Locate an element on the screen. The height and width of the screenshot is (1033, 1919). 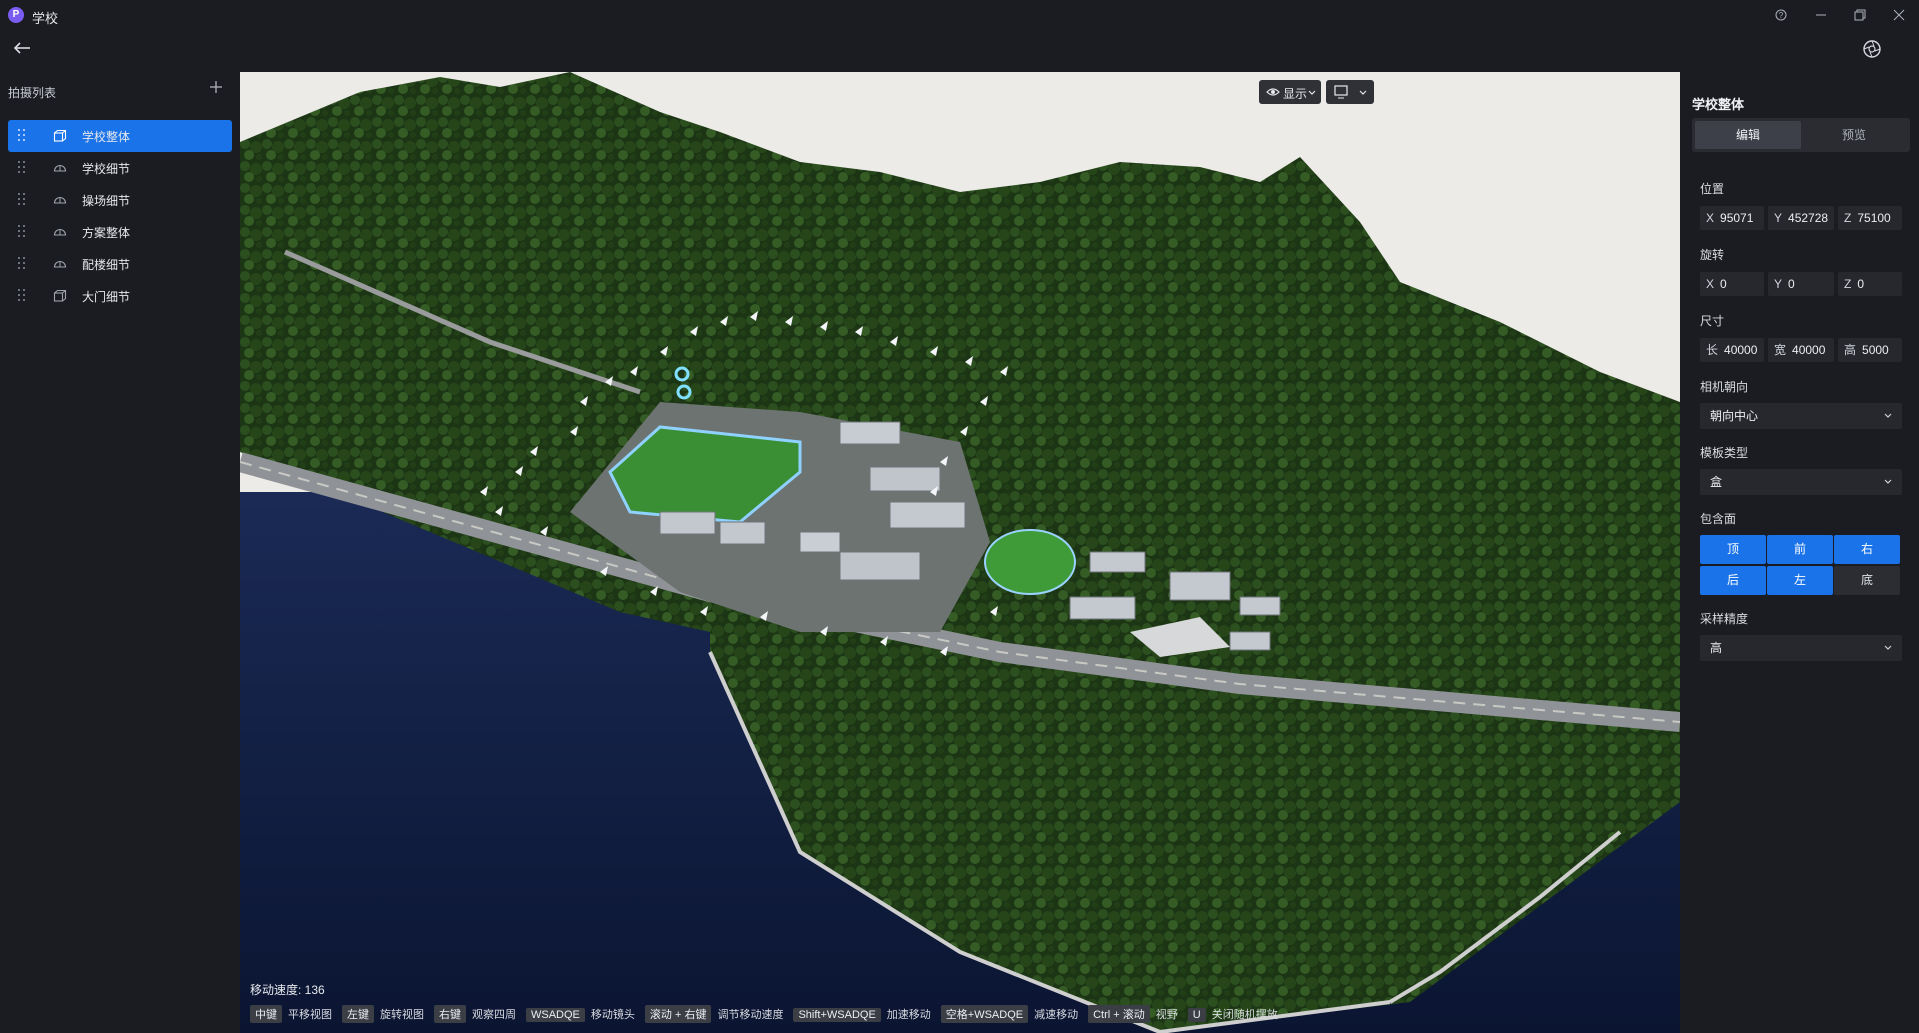
face-toggle: 右 is located at coordinates (1867, 549).